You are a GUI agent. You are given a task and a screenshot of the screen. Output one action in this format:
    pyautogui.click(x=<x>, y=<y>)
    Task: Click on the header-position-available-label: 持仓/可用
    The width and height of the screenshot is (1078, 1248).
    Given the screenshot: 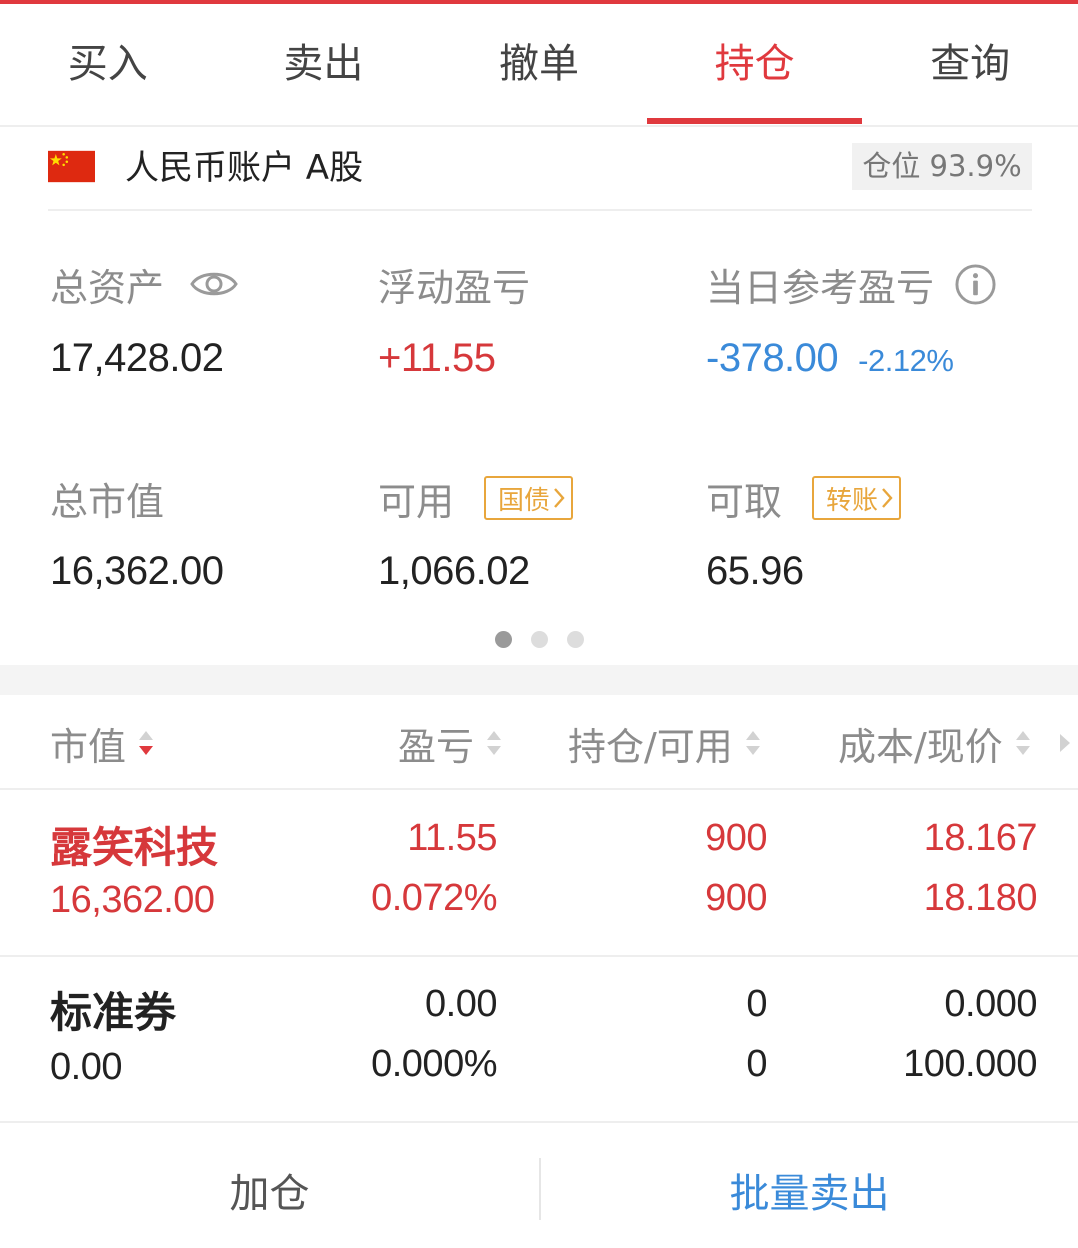 What is the action you would take?
    pyautogui.click(x=650, y=746)
    